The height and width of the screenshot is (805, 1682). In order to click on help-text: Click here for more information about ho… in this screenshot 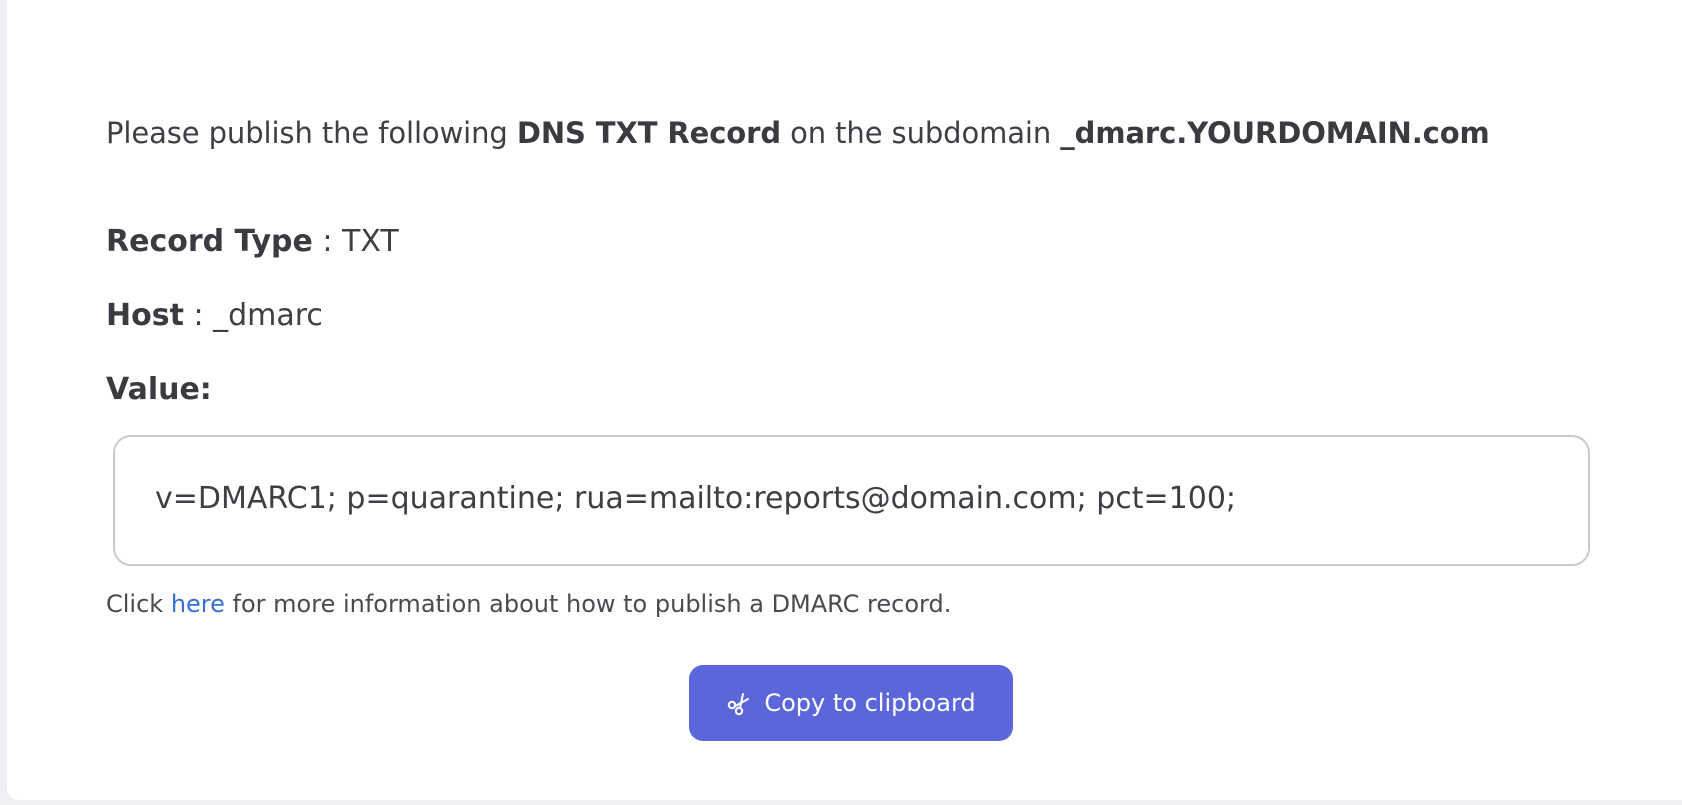, I will do `click(528, 604)`.